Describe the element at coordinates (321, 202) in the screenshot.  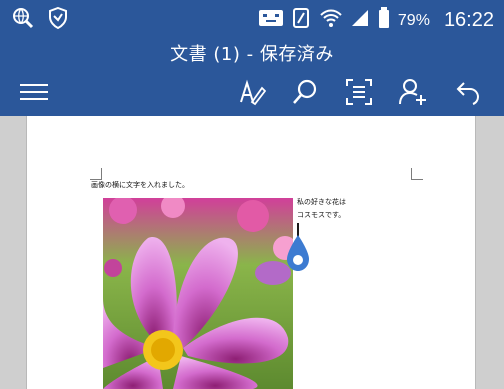
I see `caption-line-1: 私の好きな花は` at that location.